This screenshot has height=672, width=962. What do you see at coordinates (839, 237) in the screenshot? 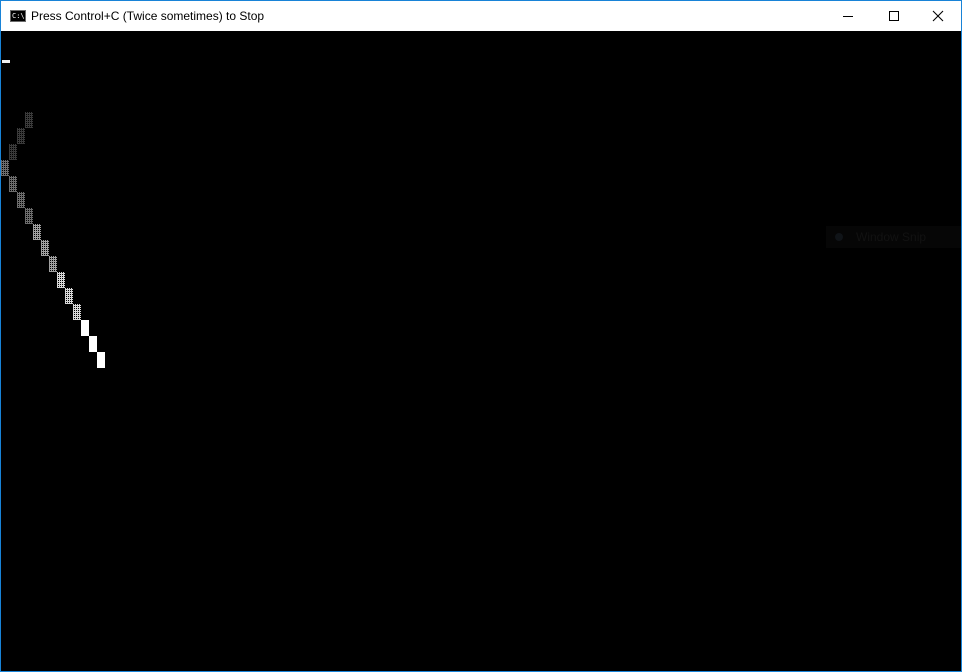
I see `snip-icon` at bounding box center [839, 237].